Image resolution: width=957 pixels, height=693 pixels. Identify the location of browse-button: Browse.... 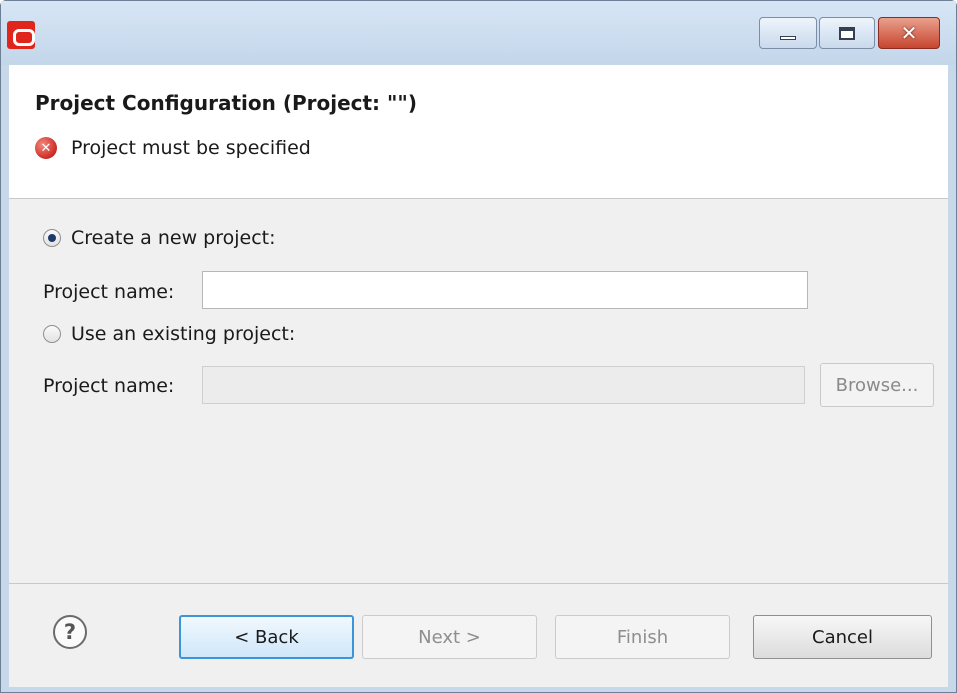
(877, 385).